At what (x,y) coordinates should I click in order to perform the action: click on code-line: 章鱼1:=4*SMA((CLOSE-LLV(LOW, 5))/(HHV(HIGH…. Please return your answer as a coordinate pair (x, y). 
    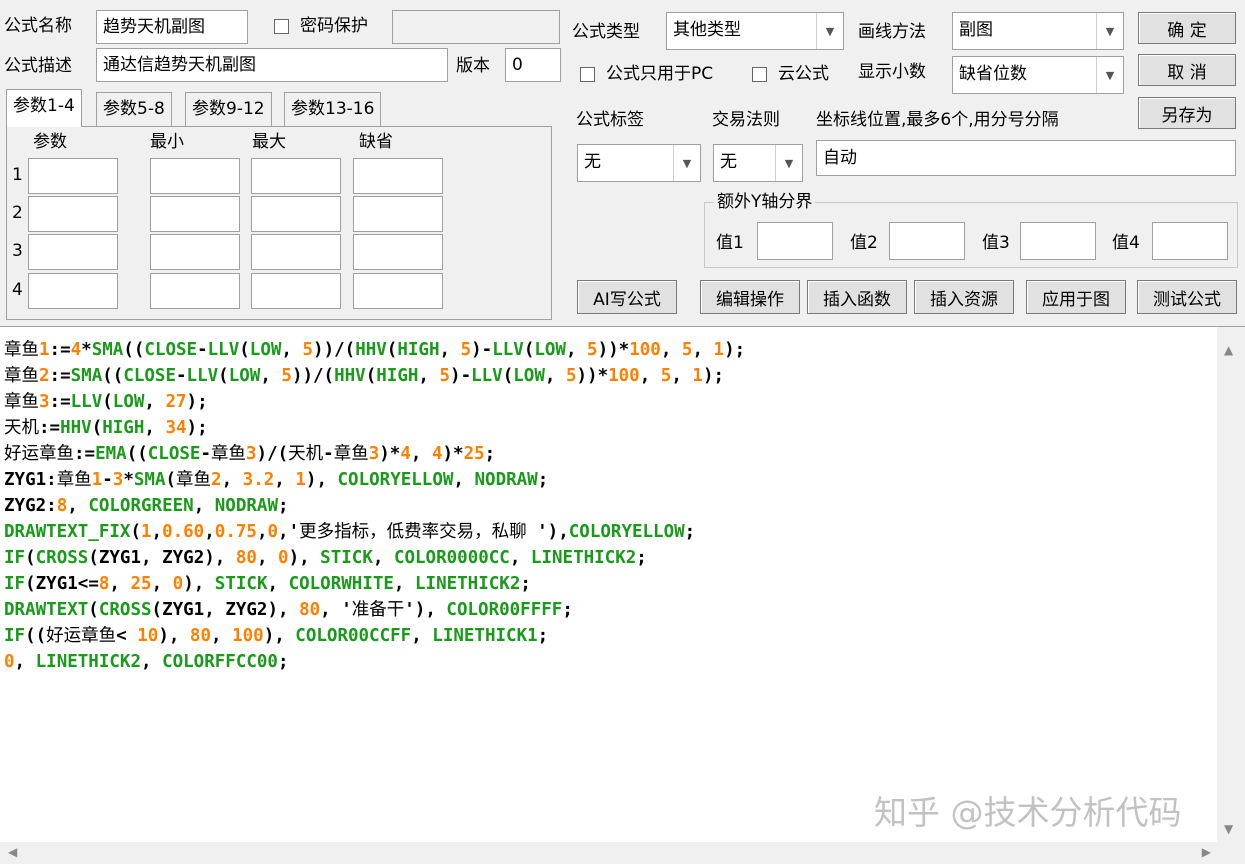
    Looking at the image, I should click on (375, 350).